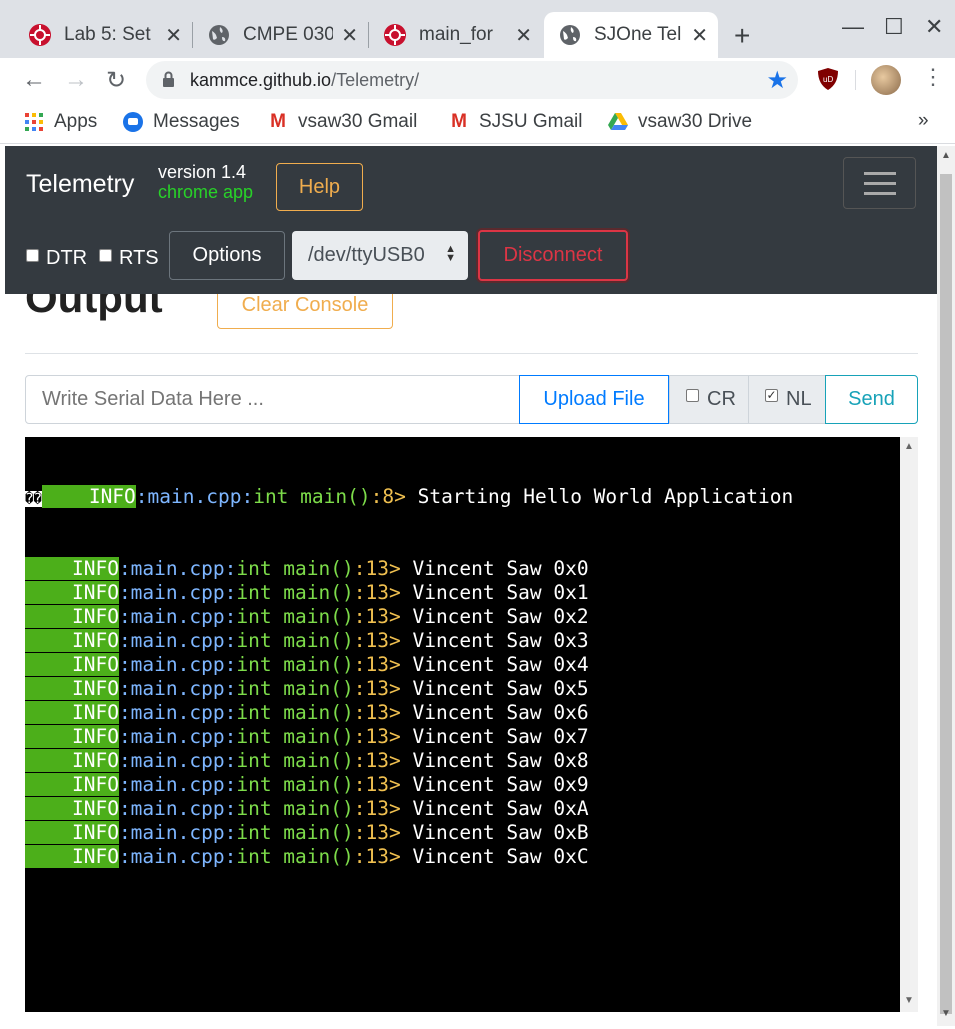 This screenshot has width=955, height=1029. I want to click on log-message: Vincent Saw 0xC, so click(494, 856).